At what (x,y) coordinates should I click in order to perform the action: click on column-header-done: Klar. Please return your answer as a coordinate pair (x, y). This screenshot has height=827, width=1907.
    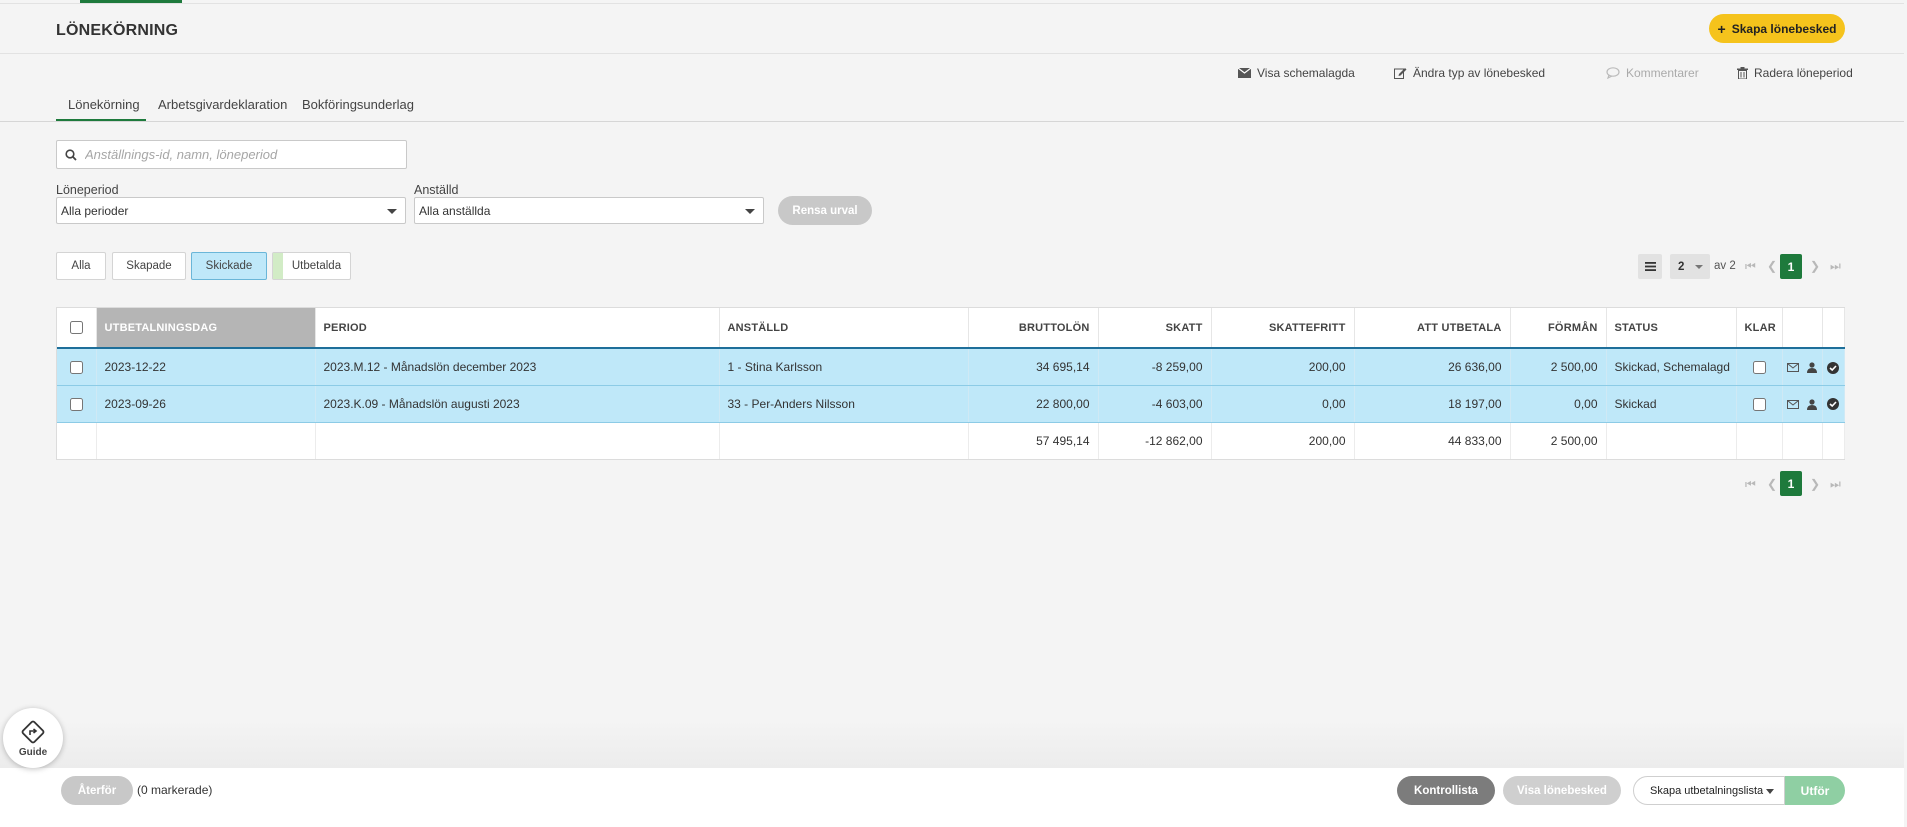
    Looking at the image, I should click on (1759, 328).